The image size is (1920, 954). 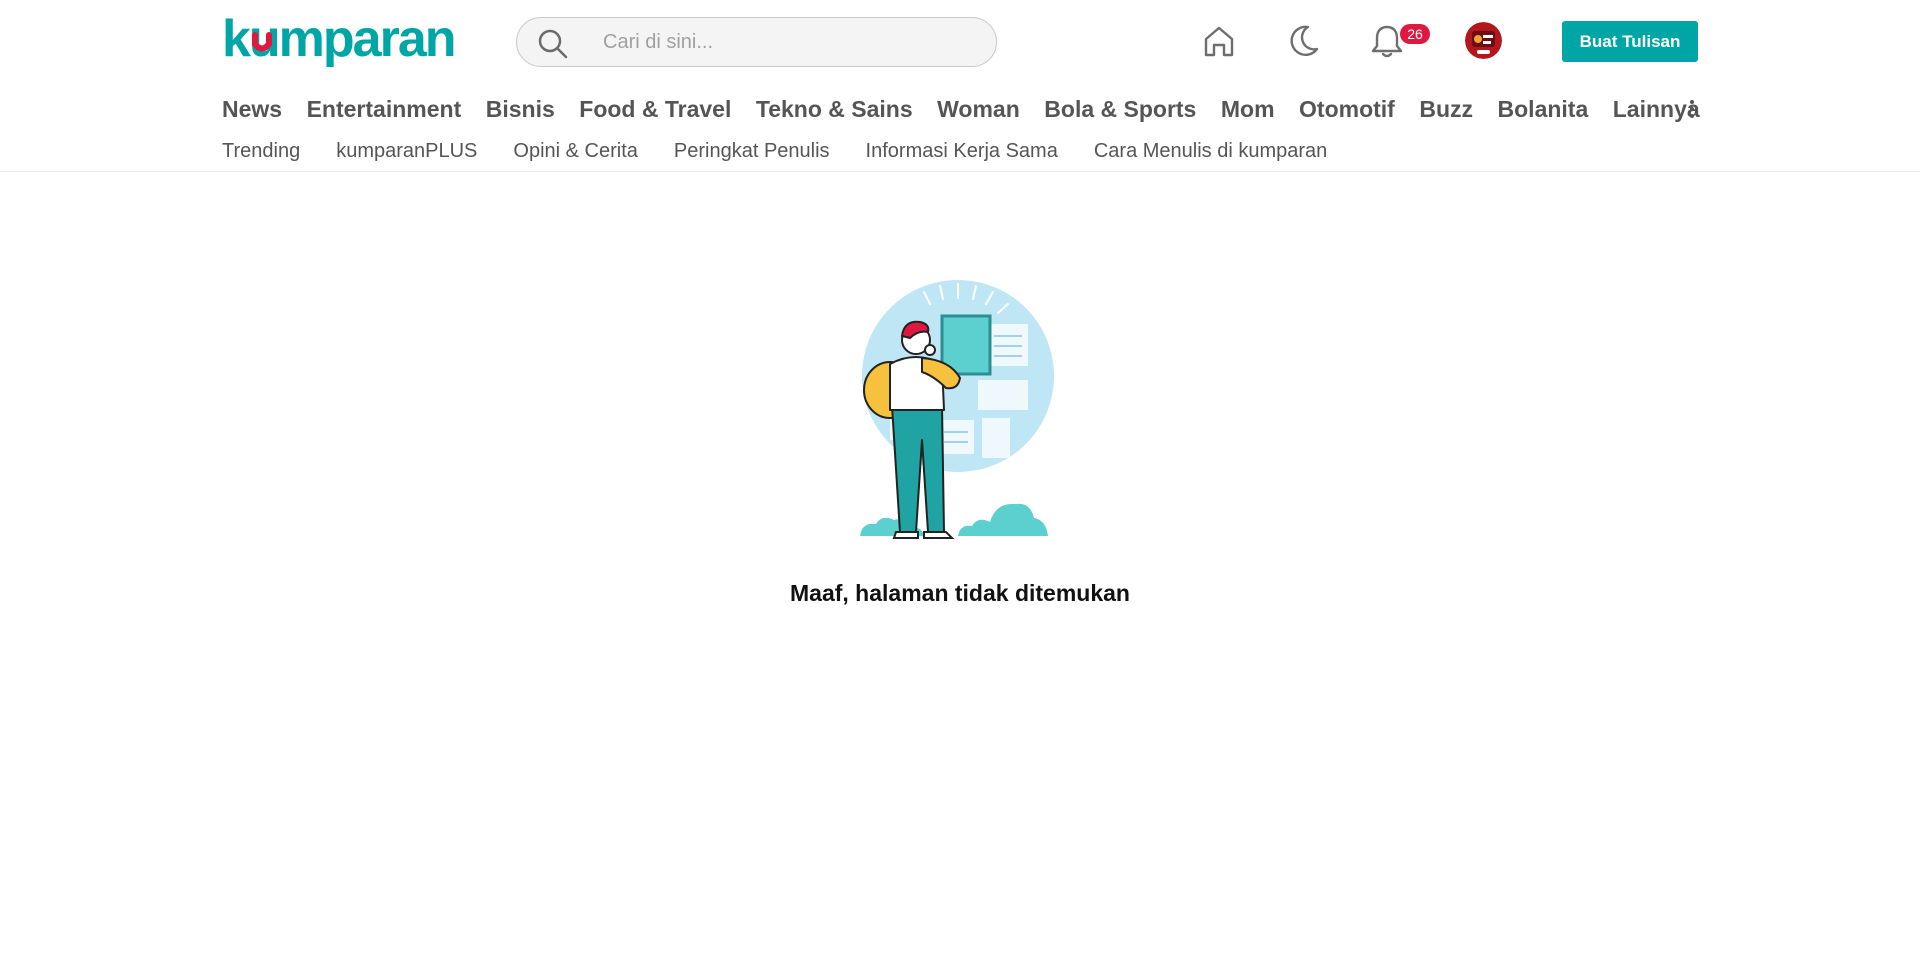 I want to click on notification-count-badge: 26, so click(x=1415, y=34).